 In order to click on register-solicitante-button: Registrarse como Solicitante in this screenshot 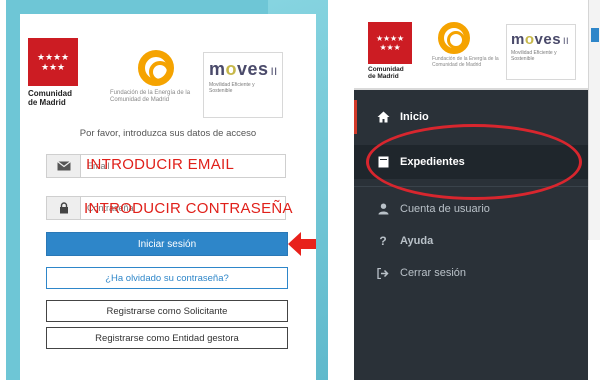, I will do `click(167, 311)`.